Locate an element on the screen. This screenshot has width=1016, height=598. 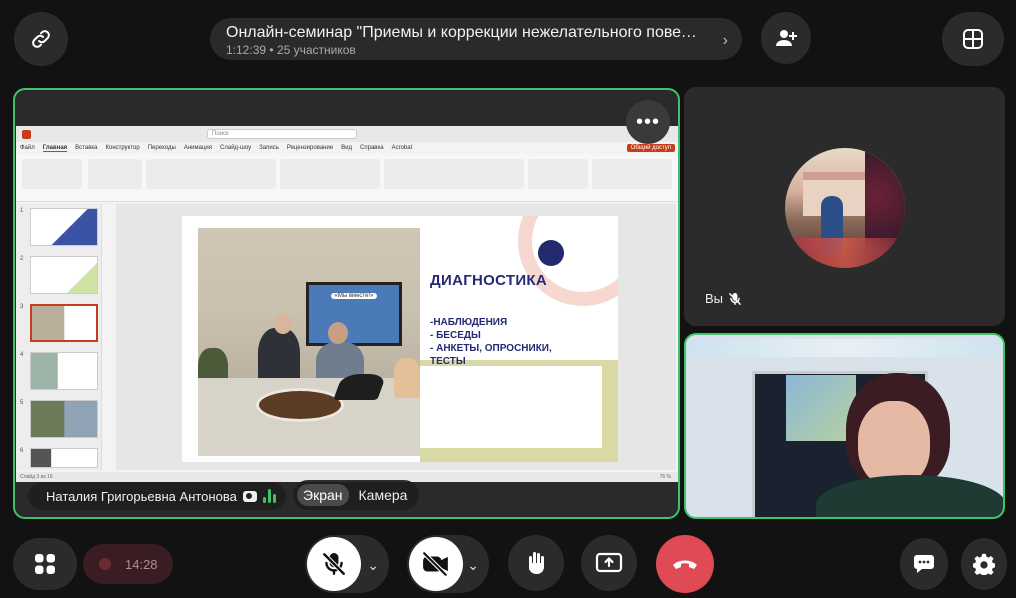
self-name-label: Вы is located at coordinates (723, 298).